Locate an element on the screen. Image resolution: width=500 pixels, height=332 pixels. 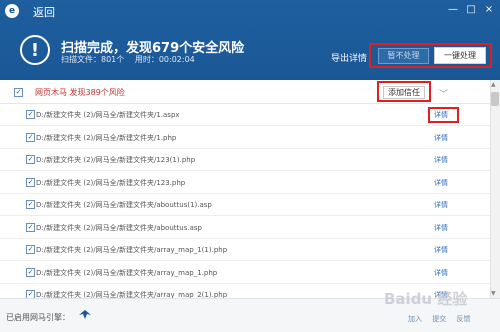
title-bar: e 返回 — □ × is located at coordinates (250, 11).